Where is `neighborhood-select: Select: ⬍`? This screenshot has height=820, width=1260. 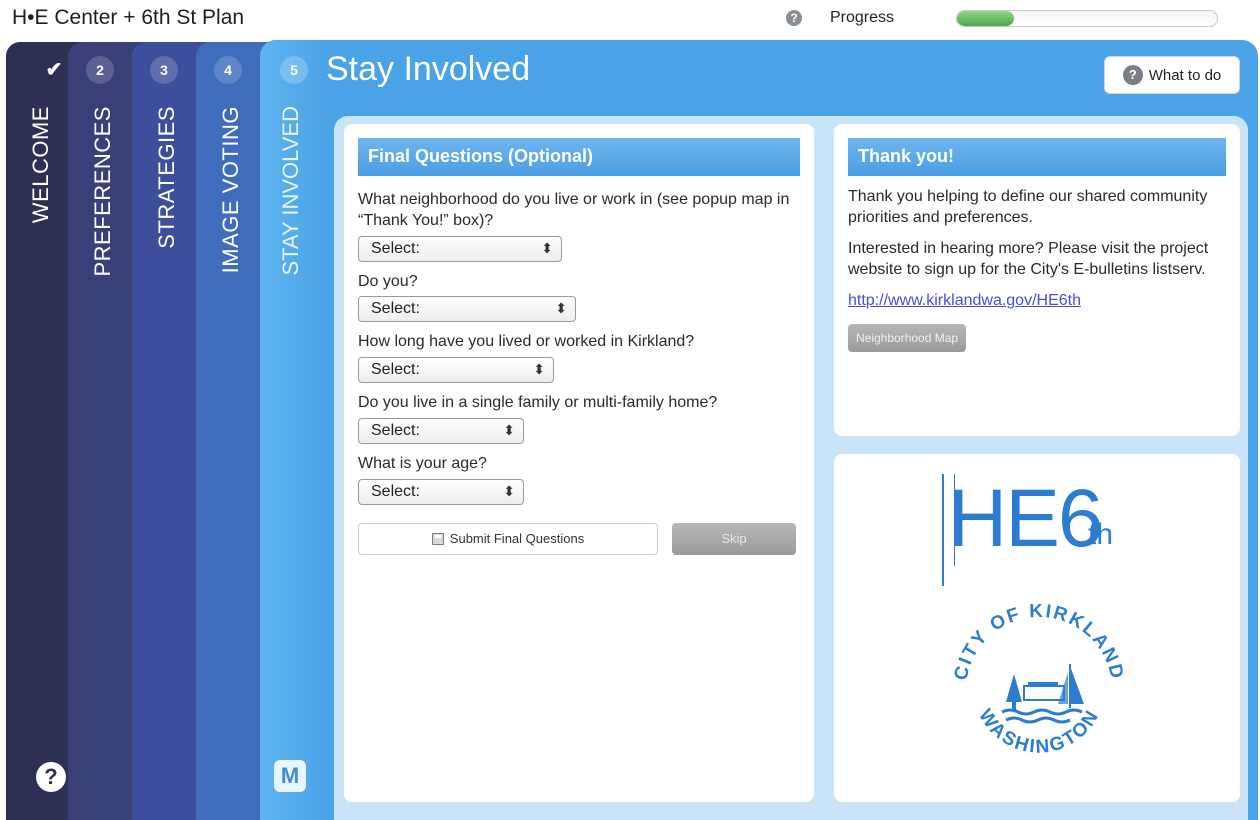
neighborhood-select: Select: ⬍ is located at coordinates (460, 248).